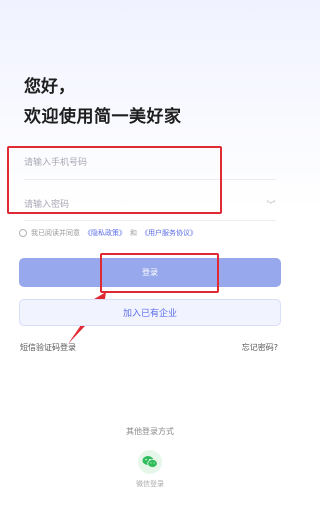  I want to click on password-divider, so click(150, 220).